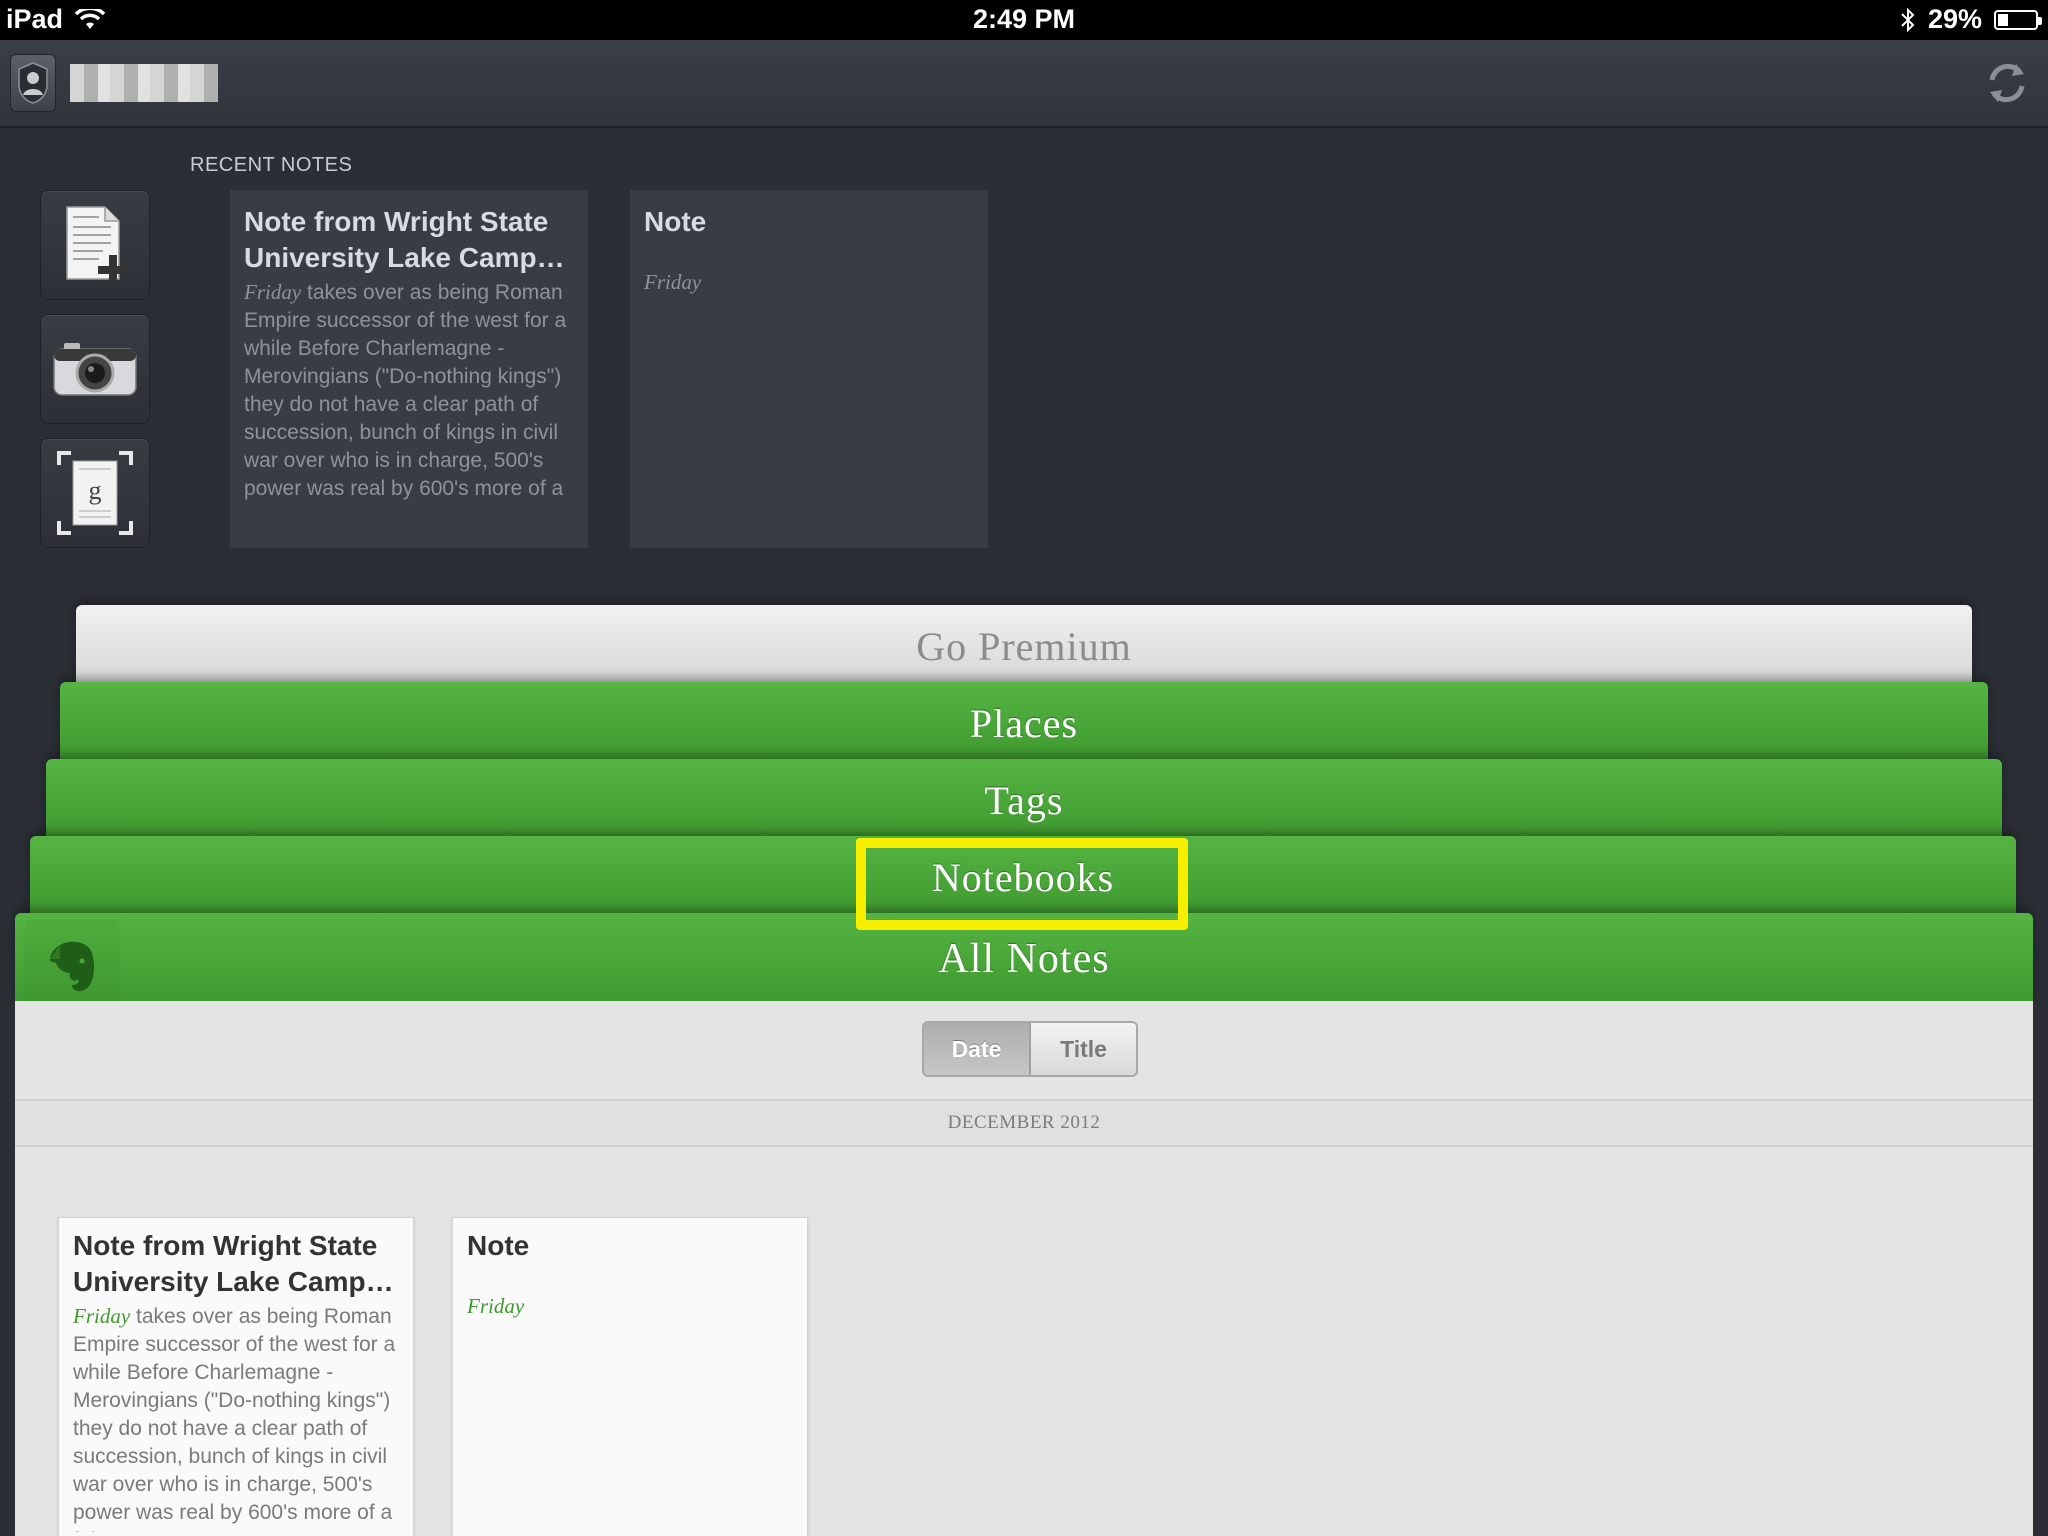 The image size is (2048, 1536). I want to click on page-camera-button: g, so click(95, 493).